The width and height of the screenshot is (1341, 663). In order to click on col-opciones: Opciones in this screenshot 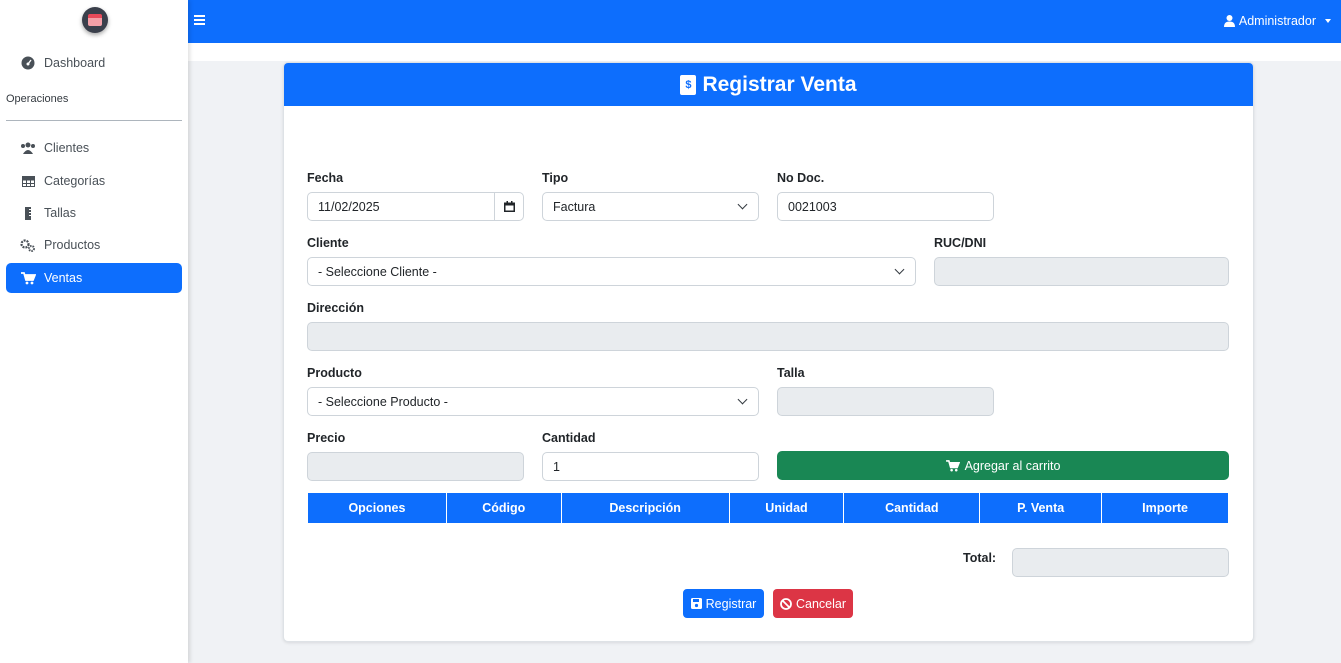, I will do `click(377, 508)`.